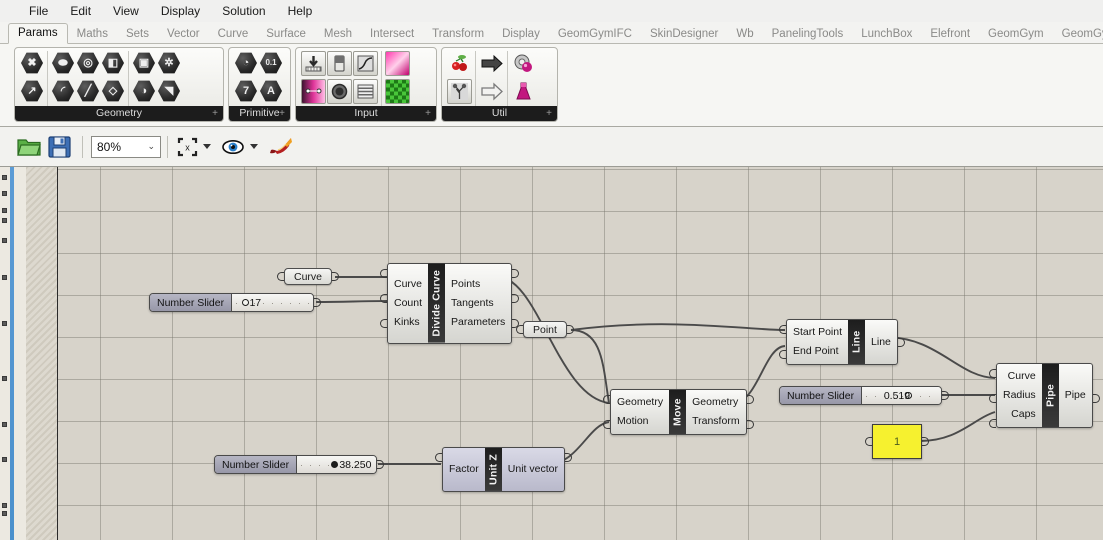 This screenshot has width=1103, height=540. Describe the element at coordinates (1096, 398) in the screenshot. I see `pipe-port-out-pipe` at that location.